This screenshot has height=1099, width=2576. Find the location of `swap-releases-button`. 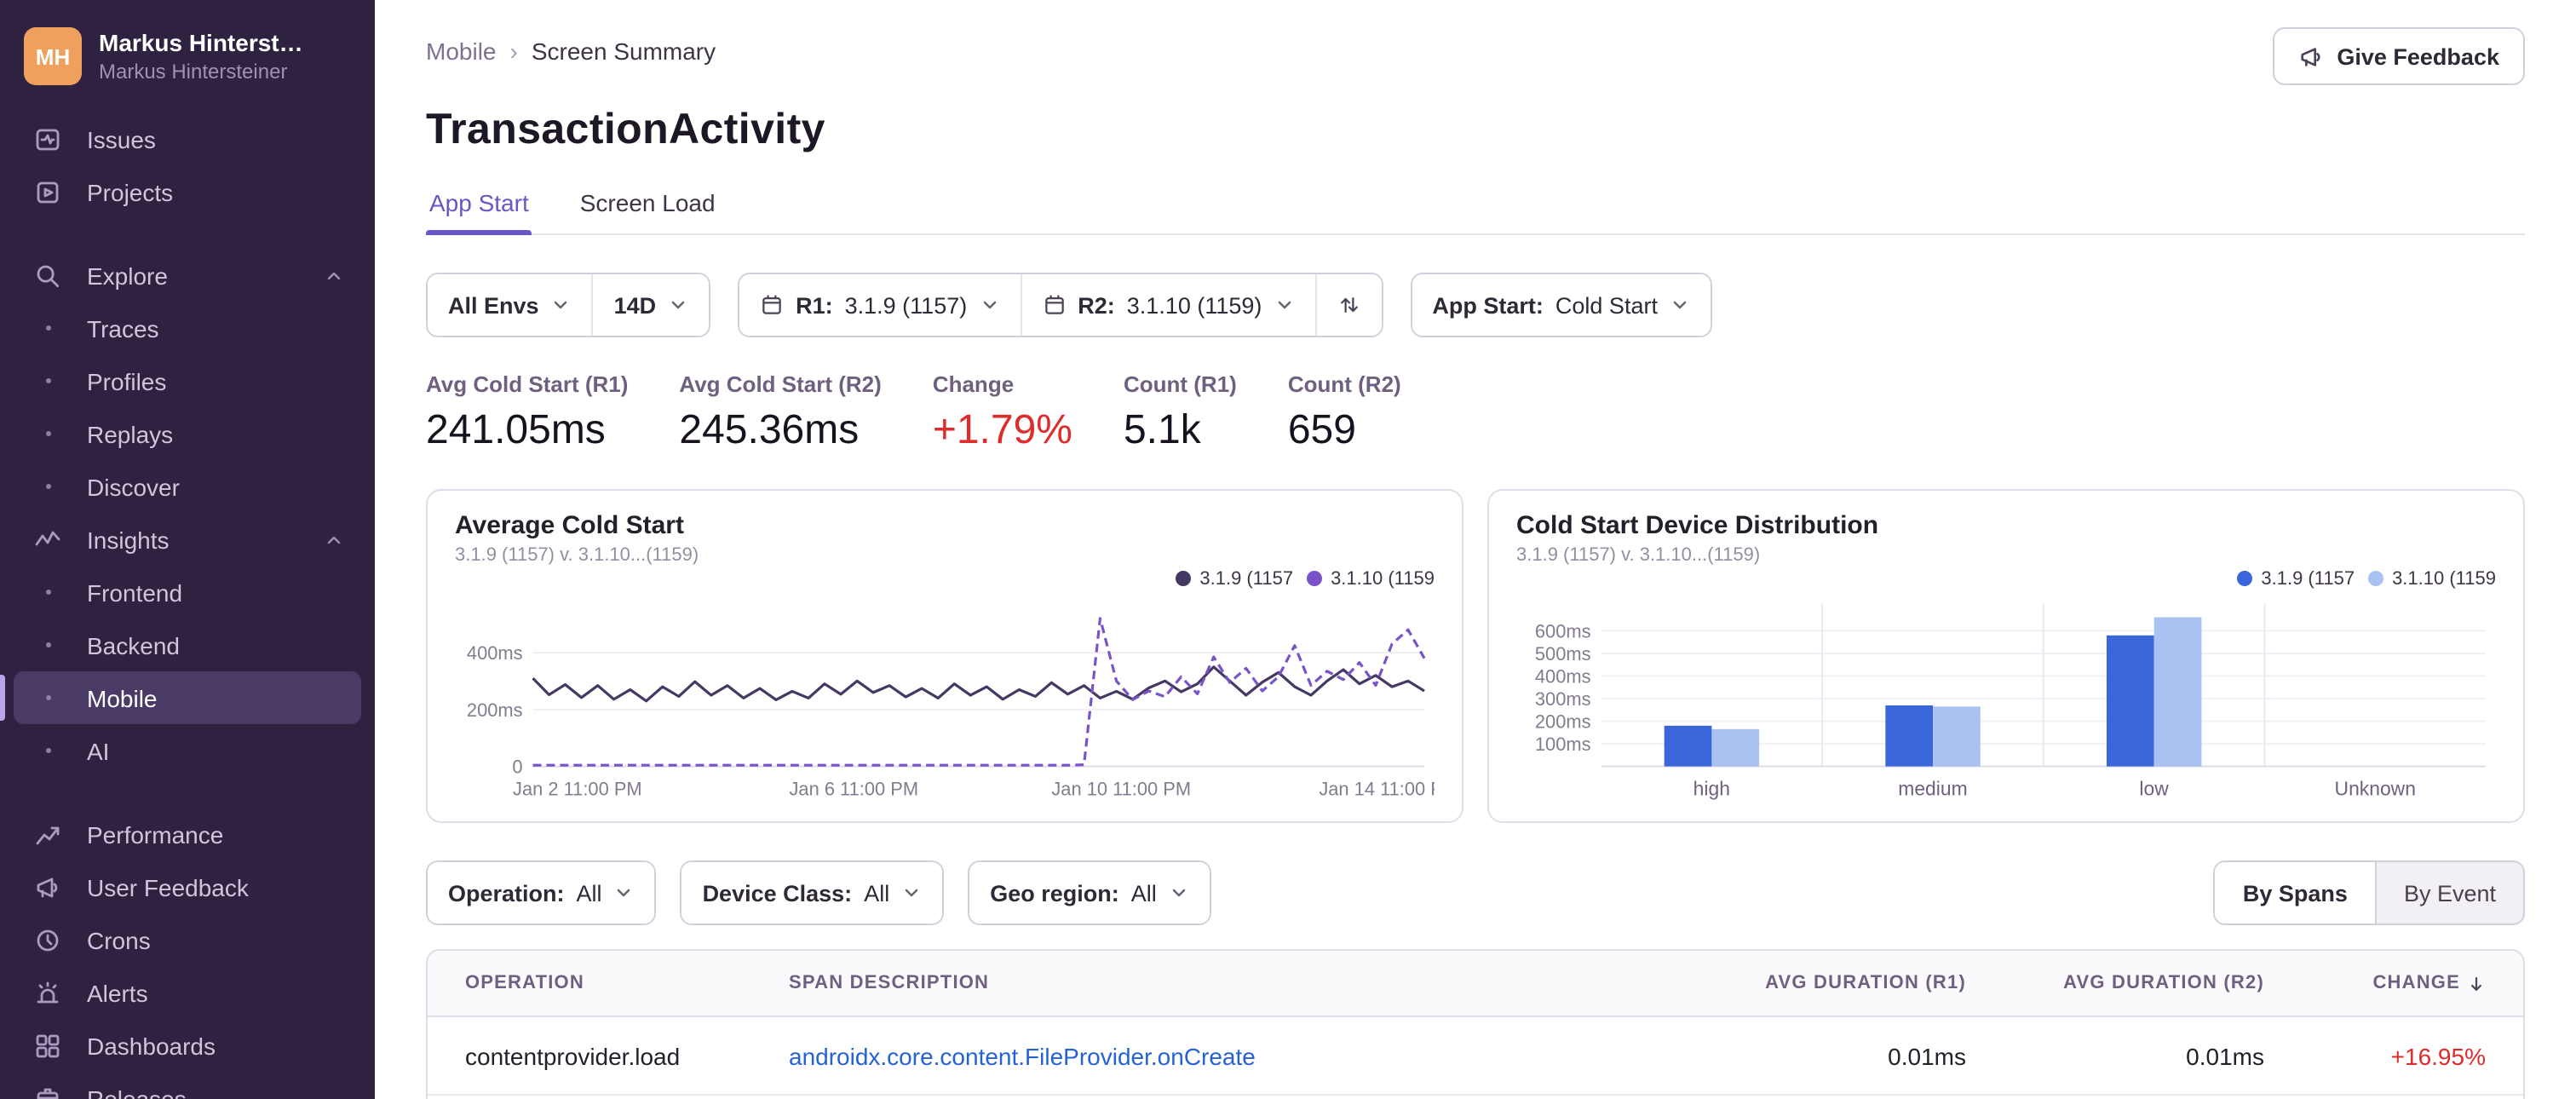

swap-releases-button is located at coordinates (1348, 305).